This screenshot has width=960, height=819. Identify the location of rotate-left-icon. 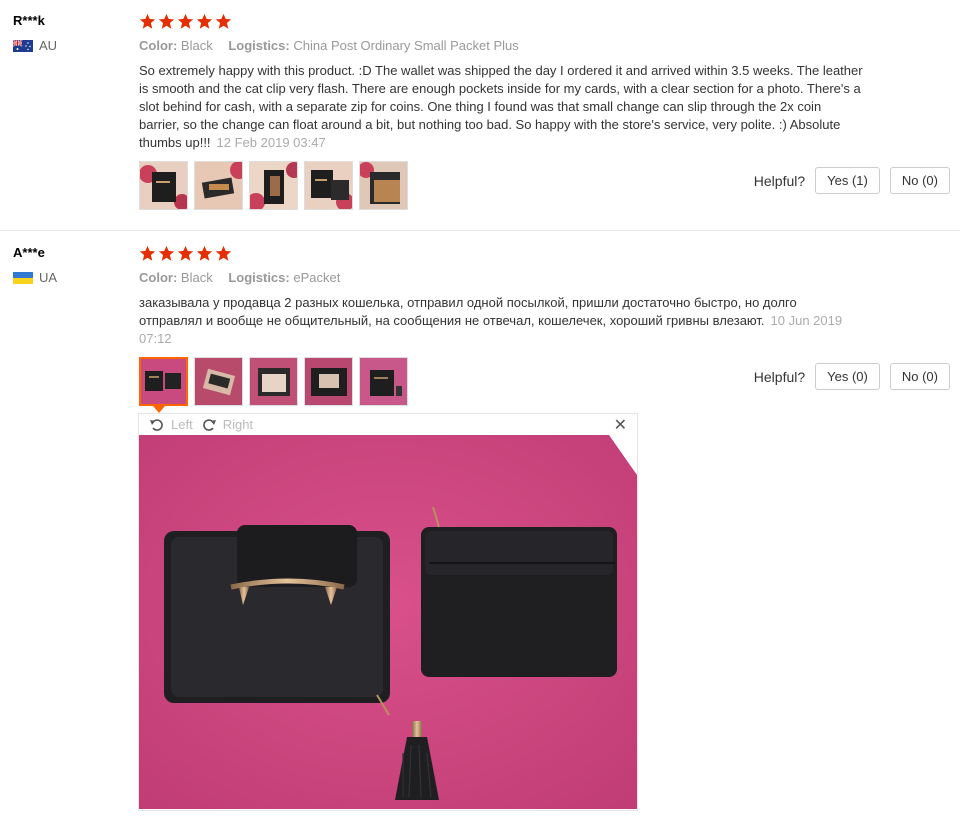
(156, 424).